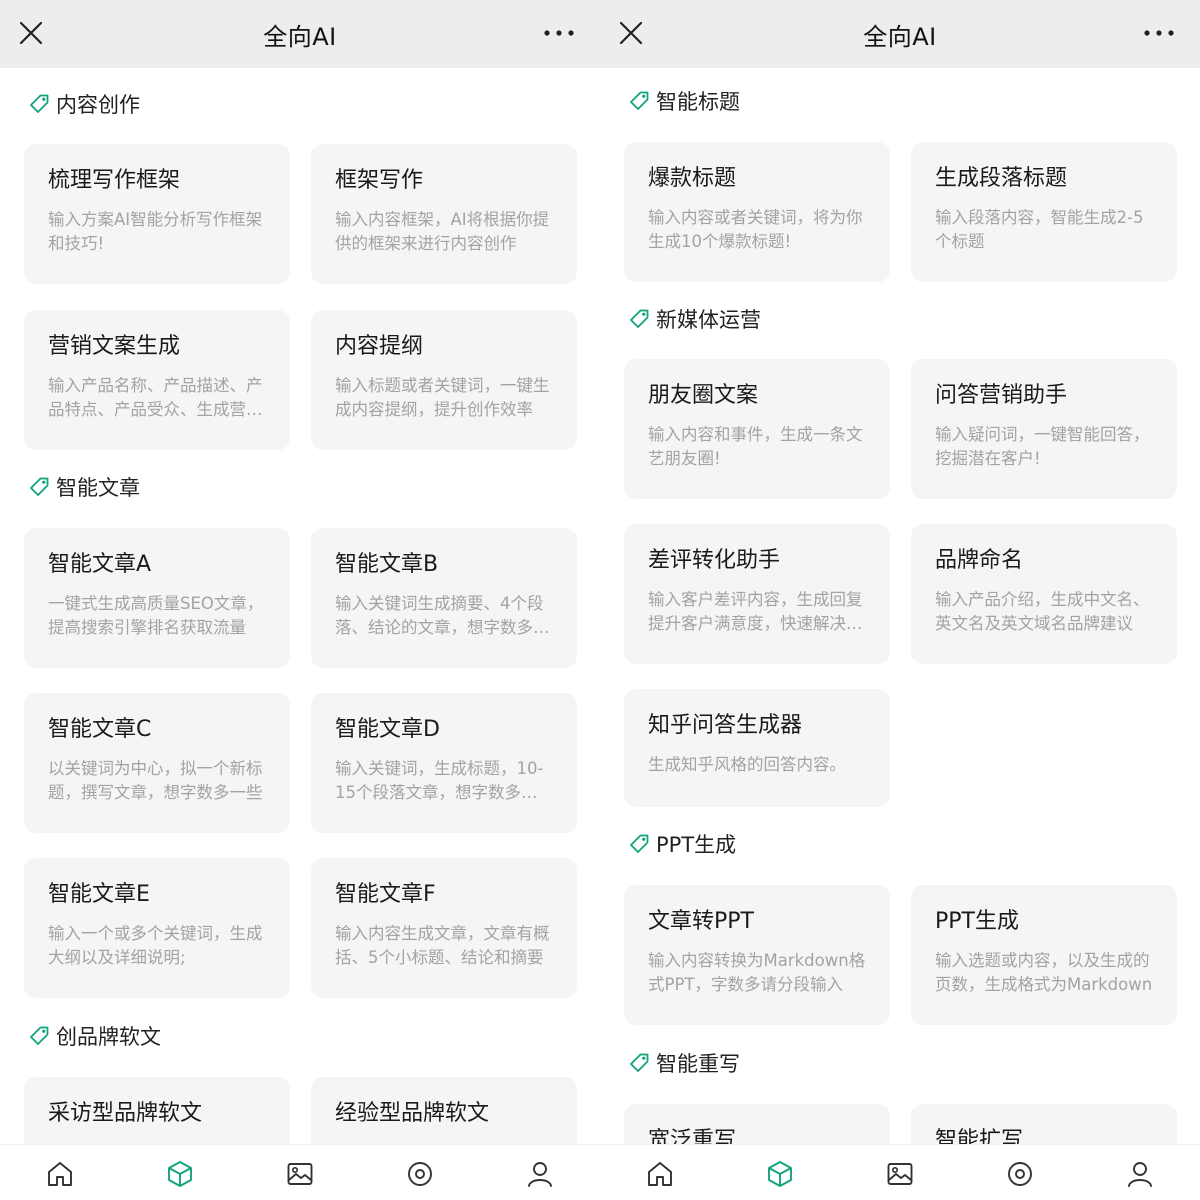 The height and width of the screenshot is (1200, 1200). Describe the element at coordinates (698, 1064) in the screenshot. I see `section-label: 智能重写` at that location.